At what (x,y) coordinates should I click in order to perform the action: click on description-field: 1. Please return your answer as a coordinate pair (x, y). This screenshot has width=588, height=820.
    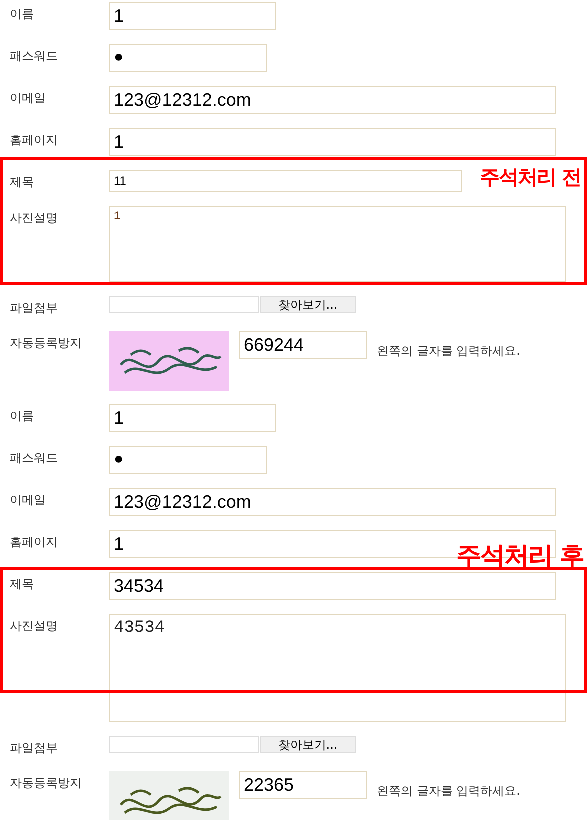
    Looking at the image, I should click on (337, 244).